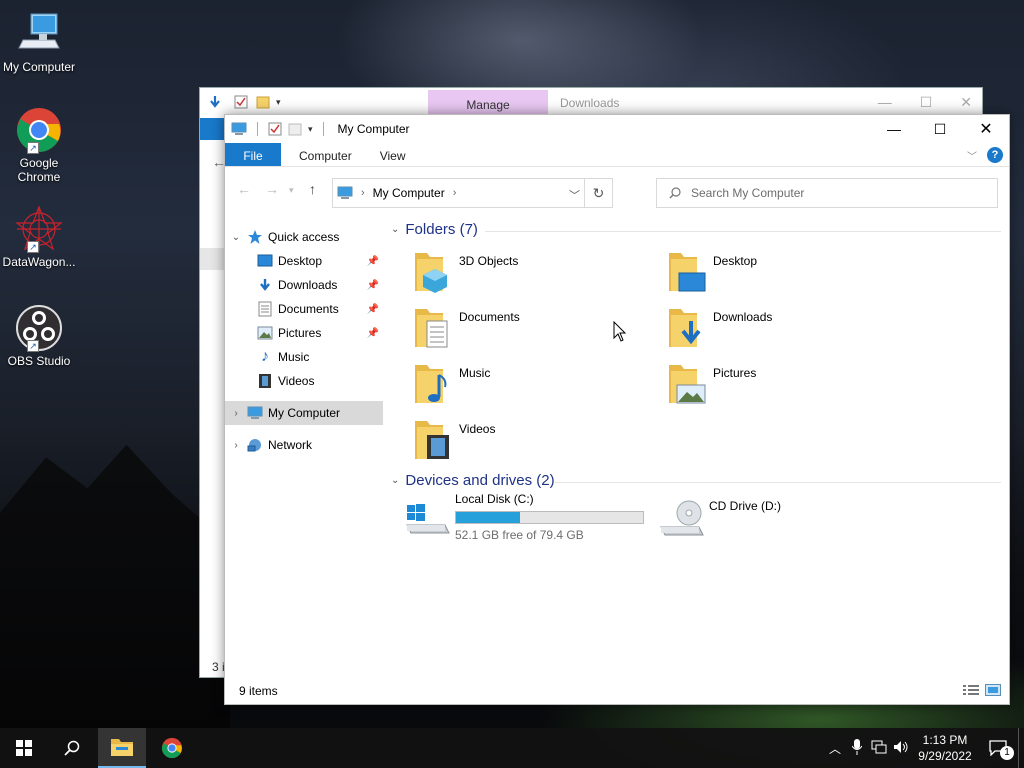  Describe the element at coordinates (373, 129) in the screenshot. I see `window-title: My Computer` at that location.